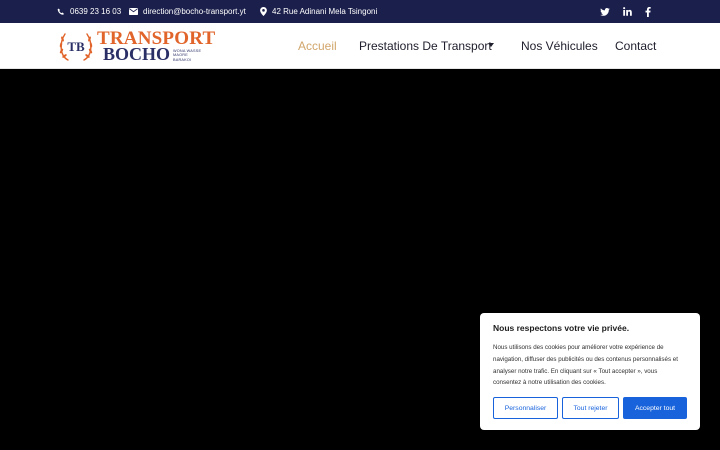 The image size is (720, 450). I want to click on accept-all-button: Accepter tout, so click(655, 408).